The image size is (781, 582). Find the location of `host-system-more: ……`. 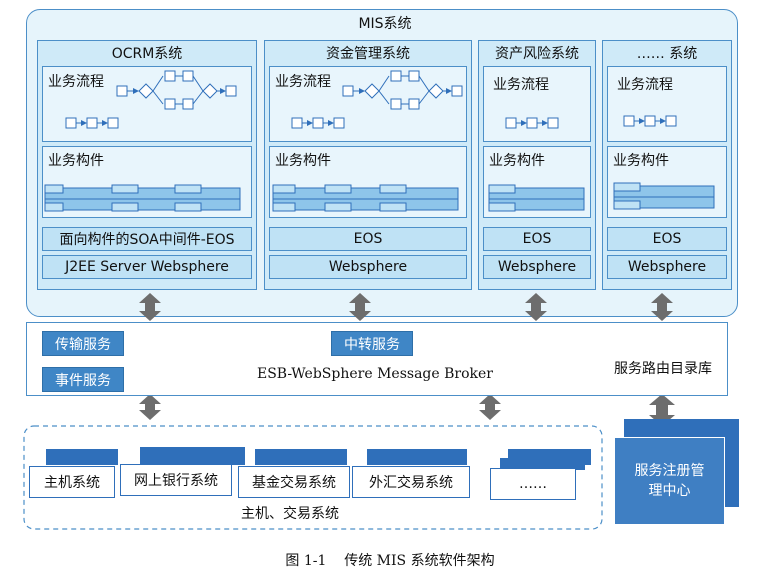

host-system-more: …… is located at coordinates (533, 484).